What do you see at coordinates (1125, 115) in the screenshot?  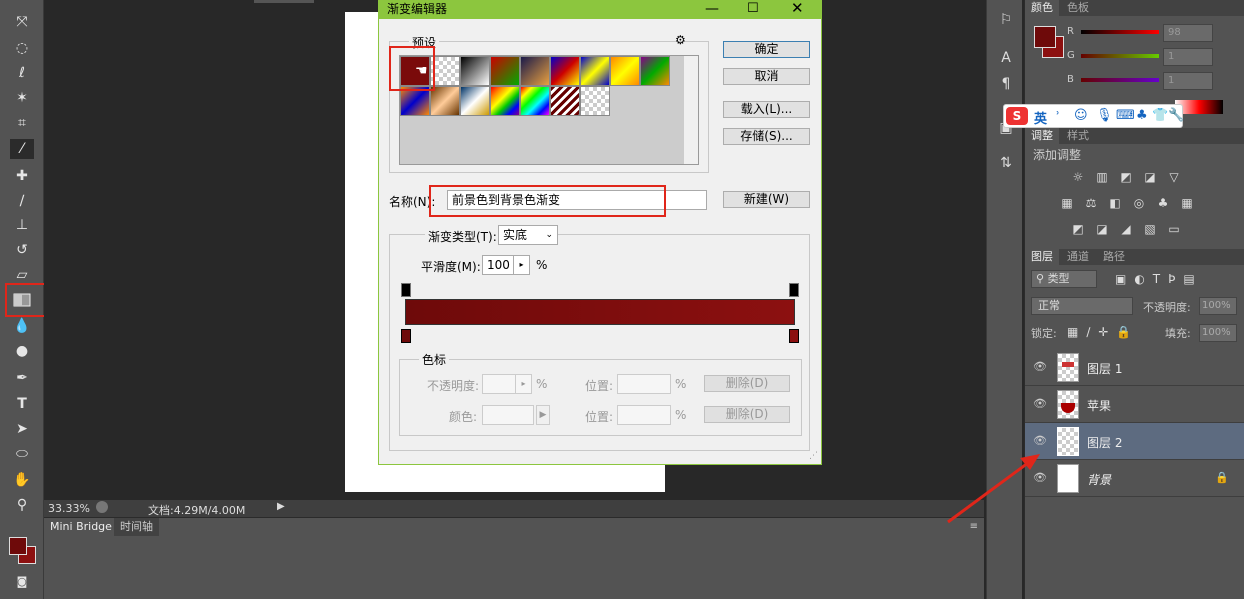 I see `ime-keyboard-icon: ⌨` at bounding box center [1125, 115].